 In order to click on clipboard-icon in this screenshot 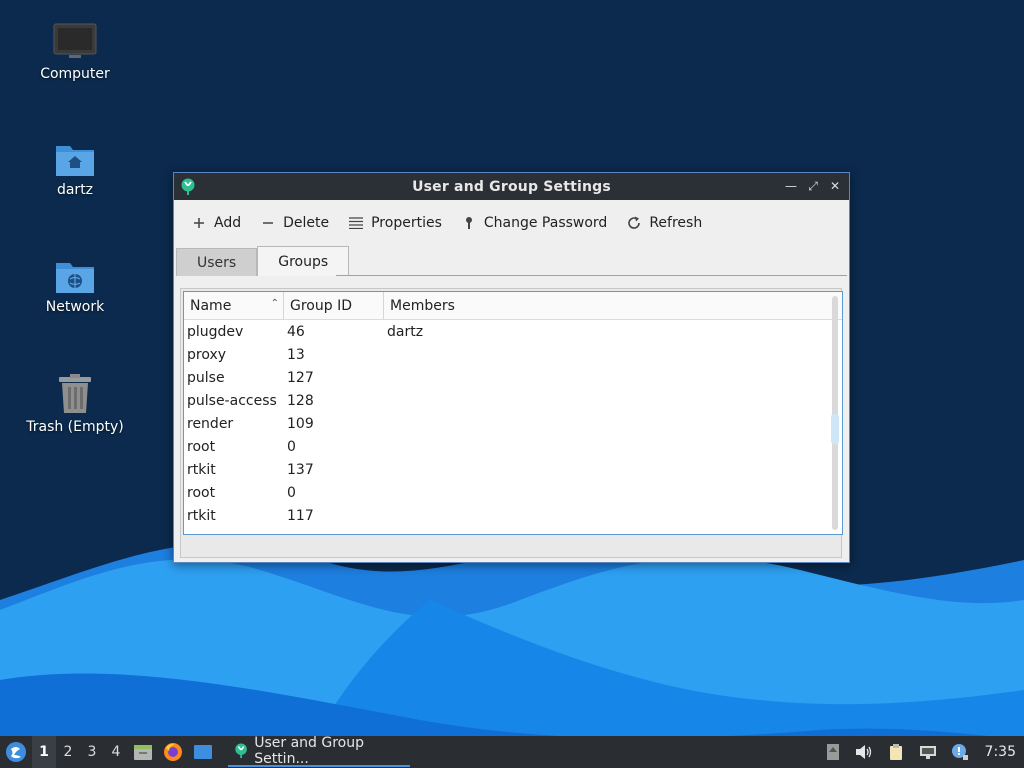, I will do `click(895, 752)`.